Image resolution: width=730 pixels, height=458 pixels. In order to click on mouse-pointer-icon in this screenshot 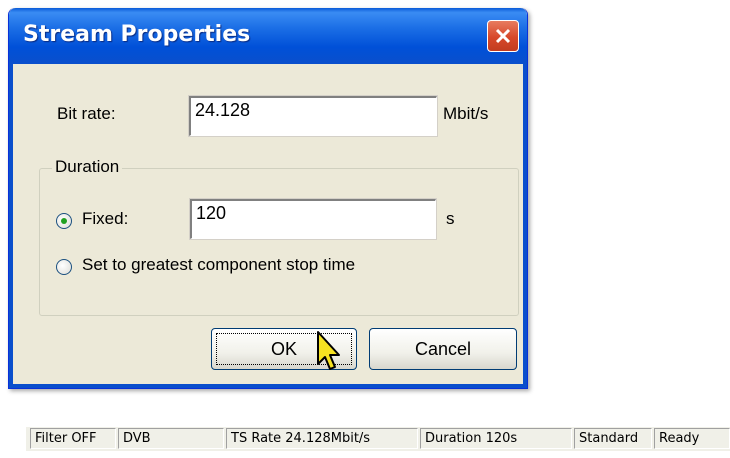, I will do `click(328, 350)`.